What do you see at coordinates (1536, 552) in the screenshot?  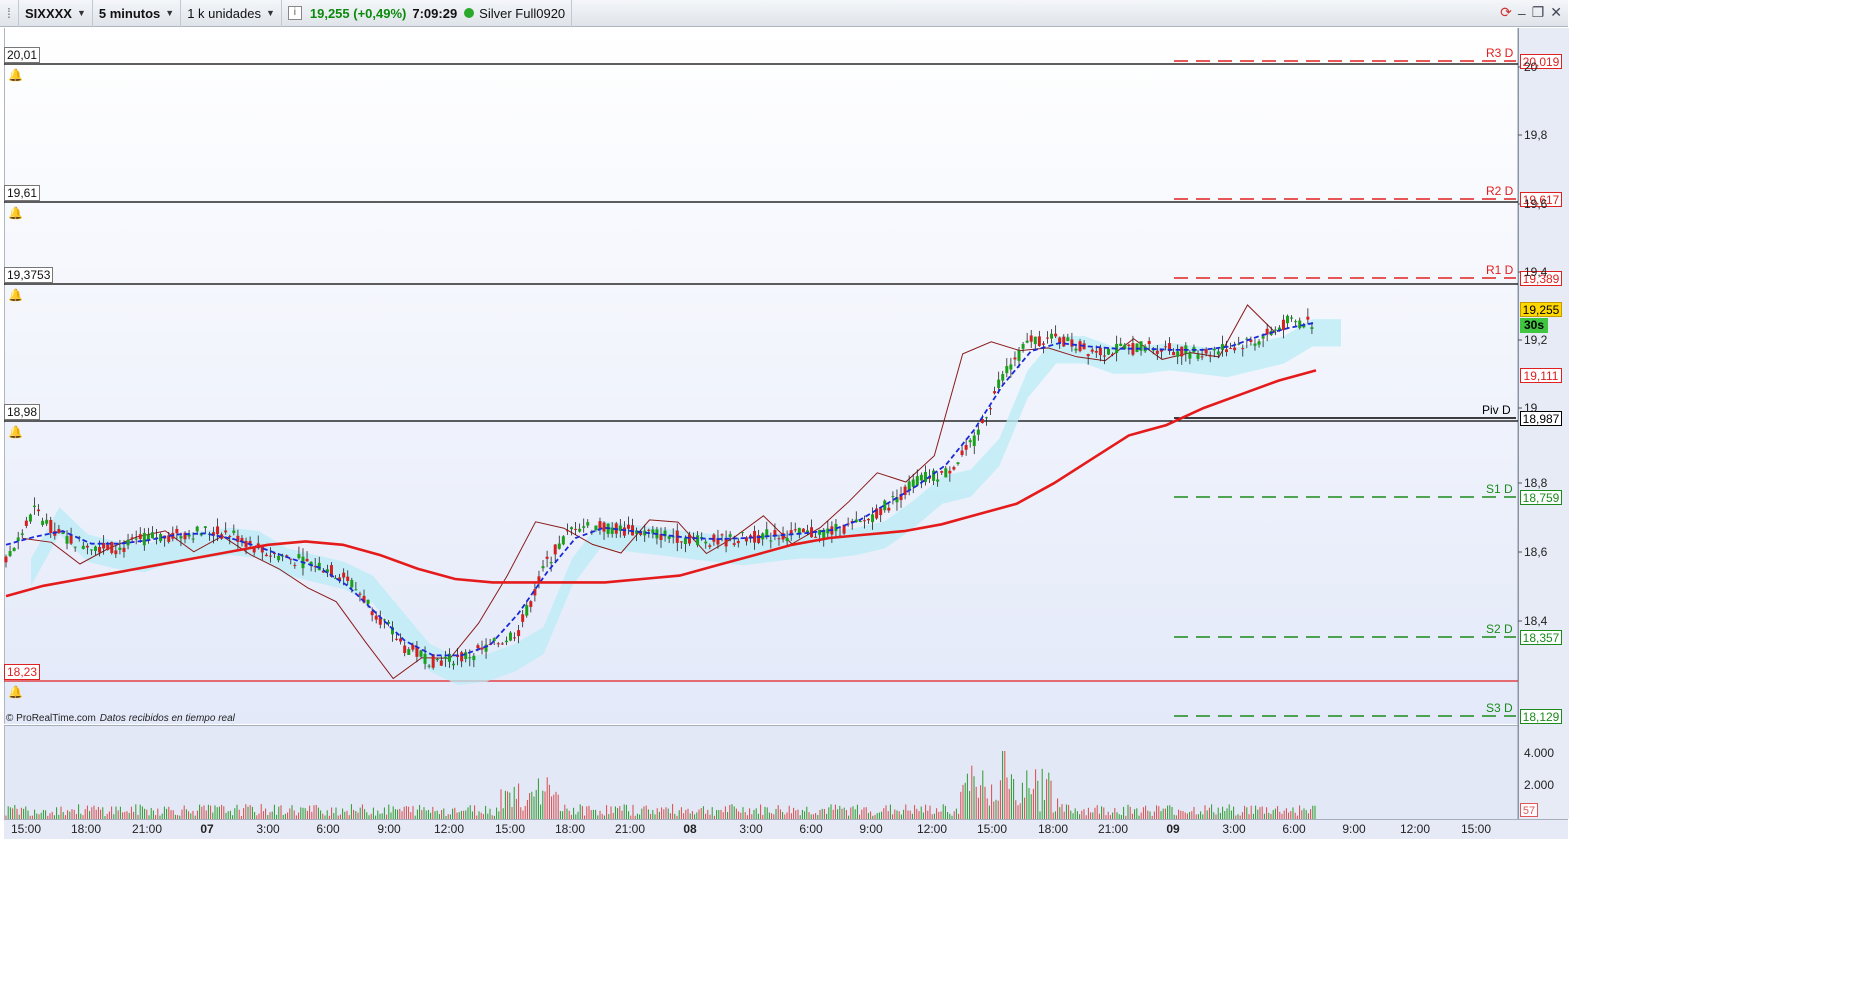 I see `price-tick-label: 18,6` at bounding box center [1536, 552].